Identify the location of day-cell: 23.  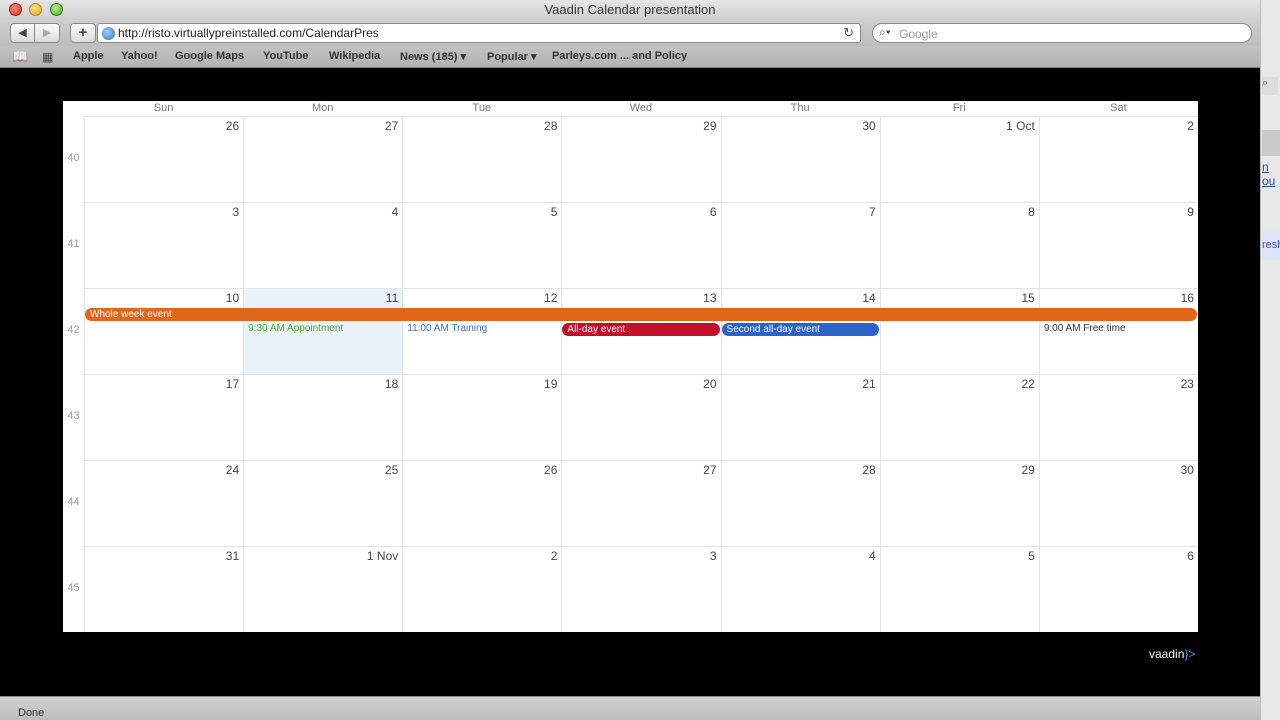
(1118, 417).